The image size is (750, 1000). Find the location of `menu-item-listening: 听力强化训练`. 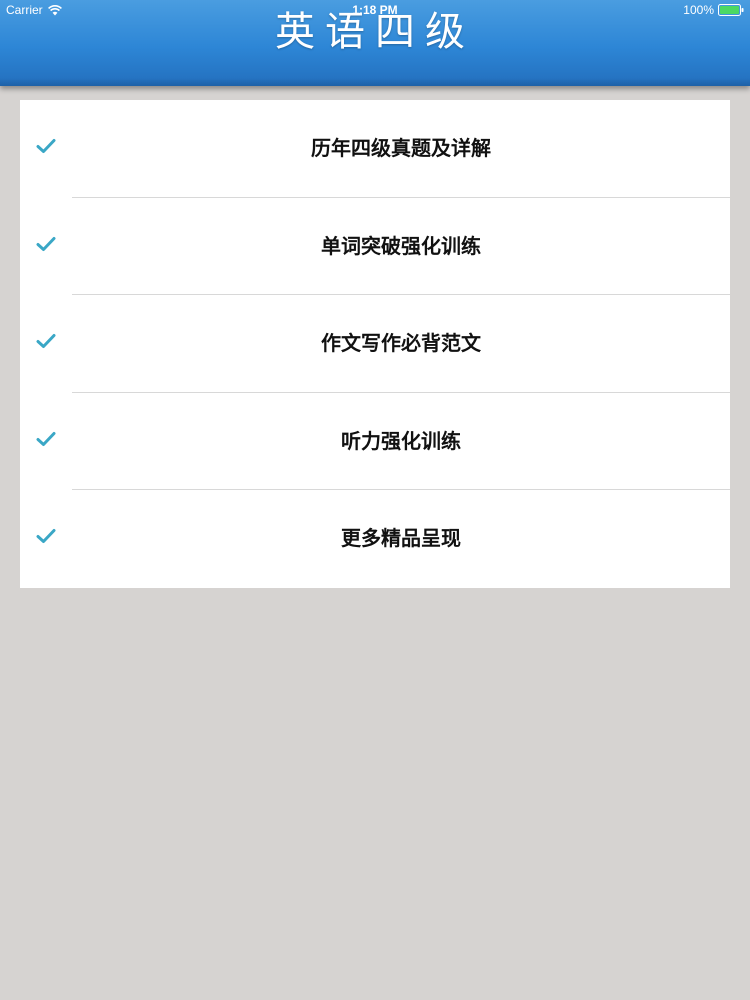

menu-item-listening: 听力强化训练 is located at coordinates (375, 442).